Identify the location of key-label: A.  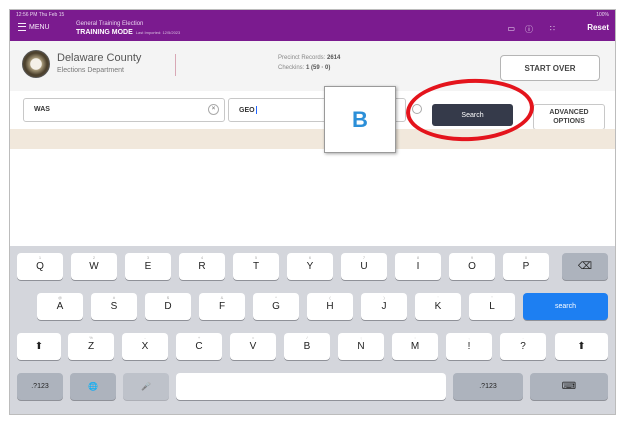
(60, 306).